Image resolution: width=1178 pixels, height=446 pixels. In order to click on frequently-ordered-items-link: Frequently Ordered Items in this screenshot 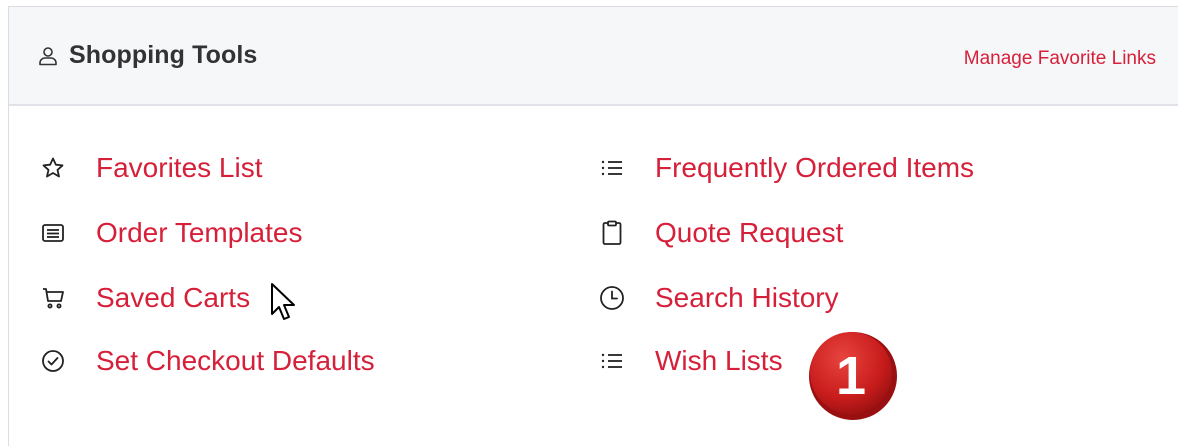, I will do `click(786, 168)`.